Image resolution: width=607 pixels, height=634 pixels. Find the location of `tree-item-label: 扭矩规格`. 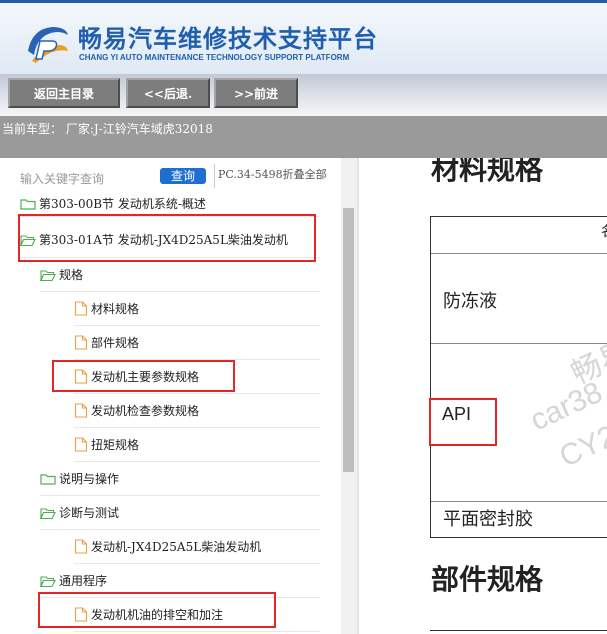

tree-item-label: 扭矩规格 is located at coordinates (115, 445).